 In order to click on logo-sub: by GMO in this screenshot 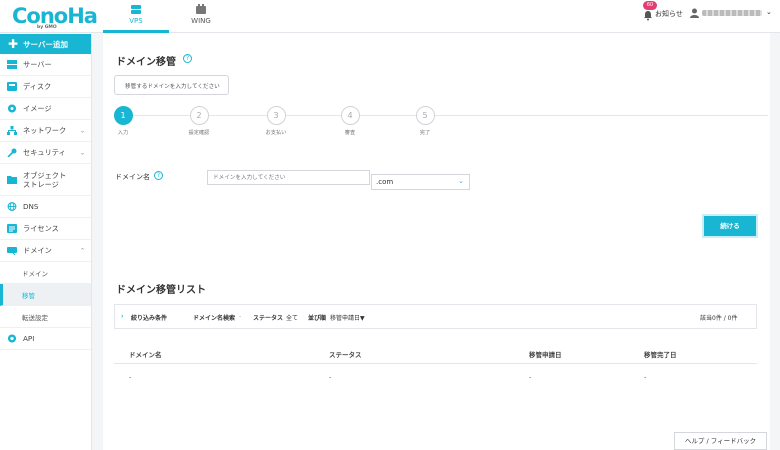, I will do `click(47, 27)`.